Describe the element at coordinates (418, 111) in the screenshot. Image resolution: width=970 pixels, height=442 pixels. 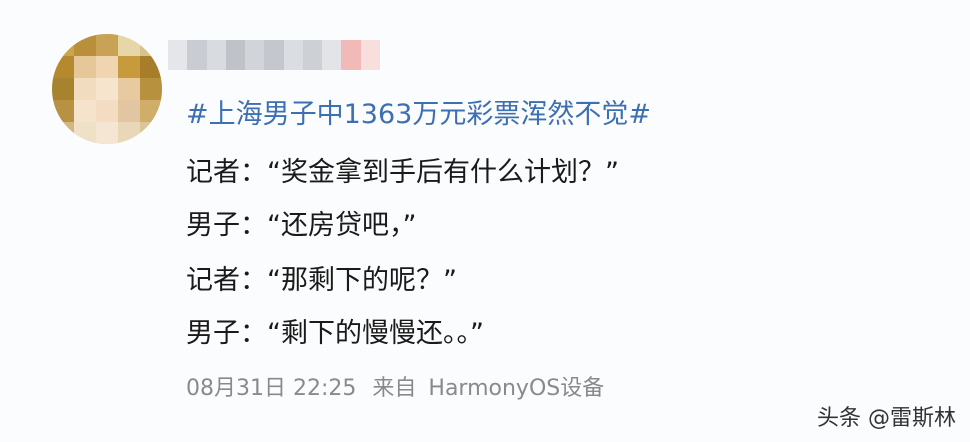
I see `topic-hashtag-link: #上海男子中1363万元彩票浑然不觉#` at that location.